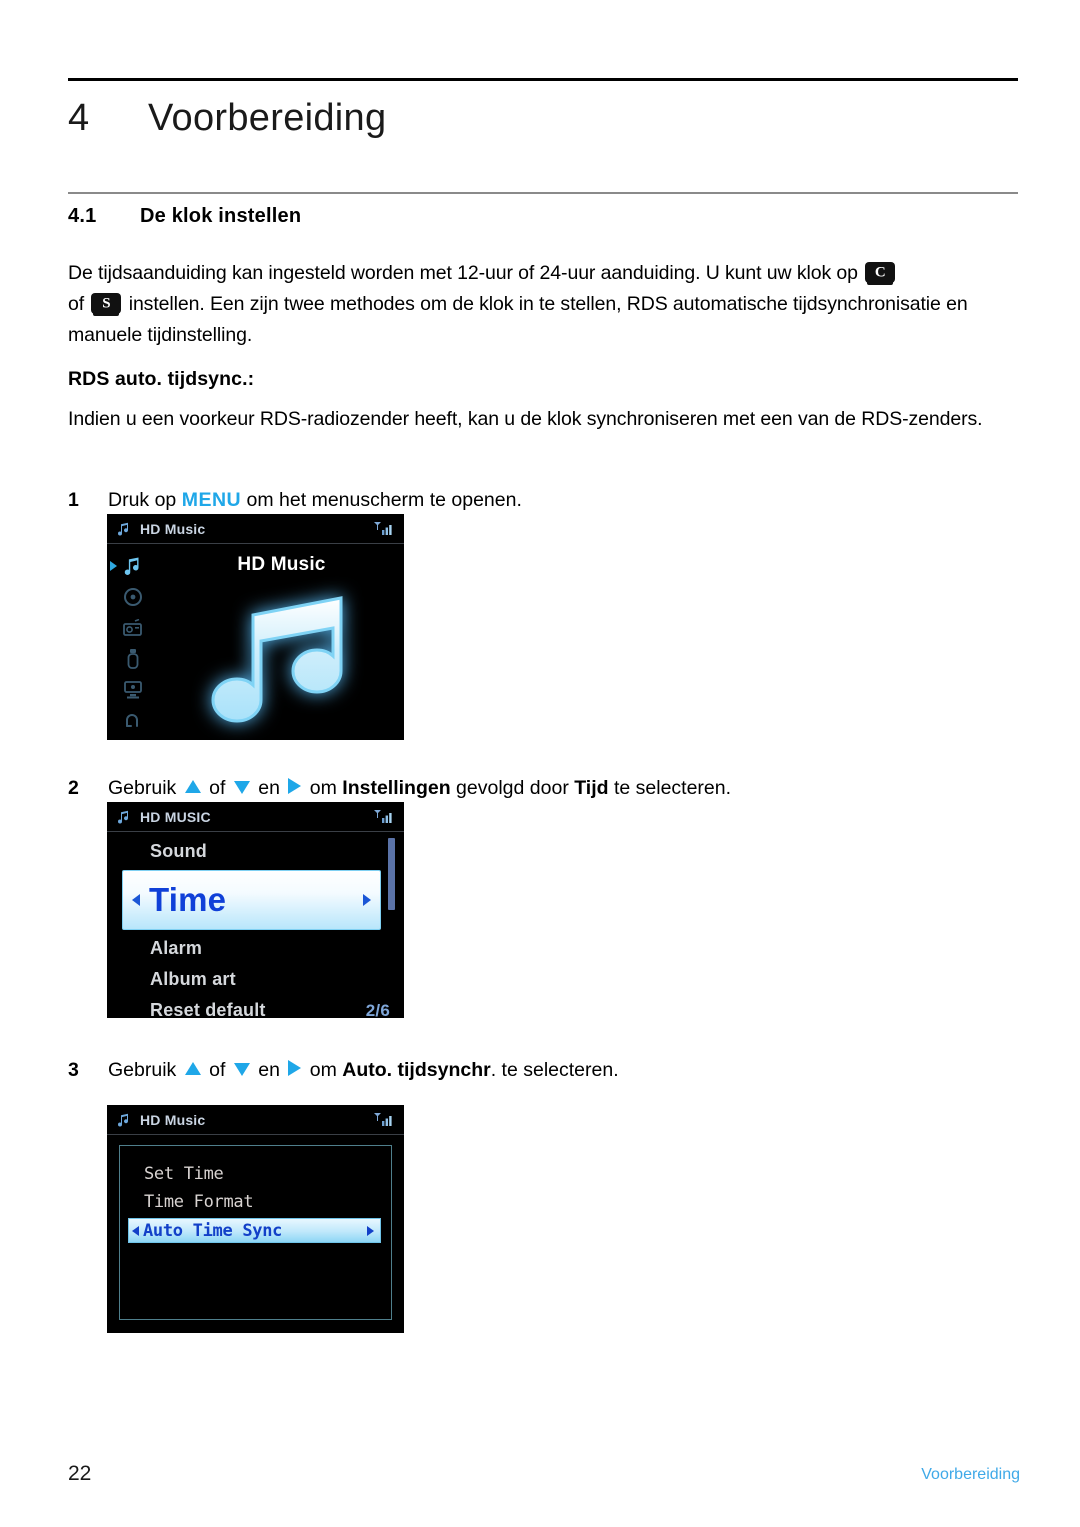 The height and width of the screenshot is (1527, 1080). I want to click on step-2-number: 2, so click(73, 788).